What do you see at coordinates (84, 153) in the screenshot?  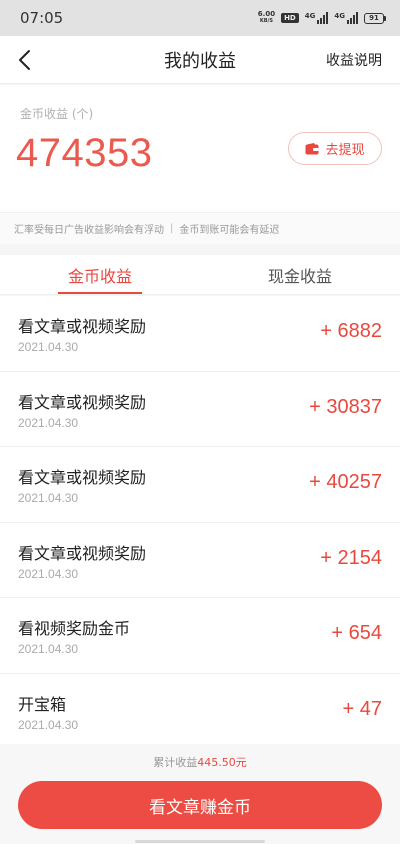 I see `balance-value: 474353` at bounding box center [84, 153].